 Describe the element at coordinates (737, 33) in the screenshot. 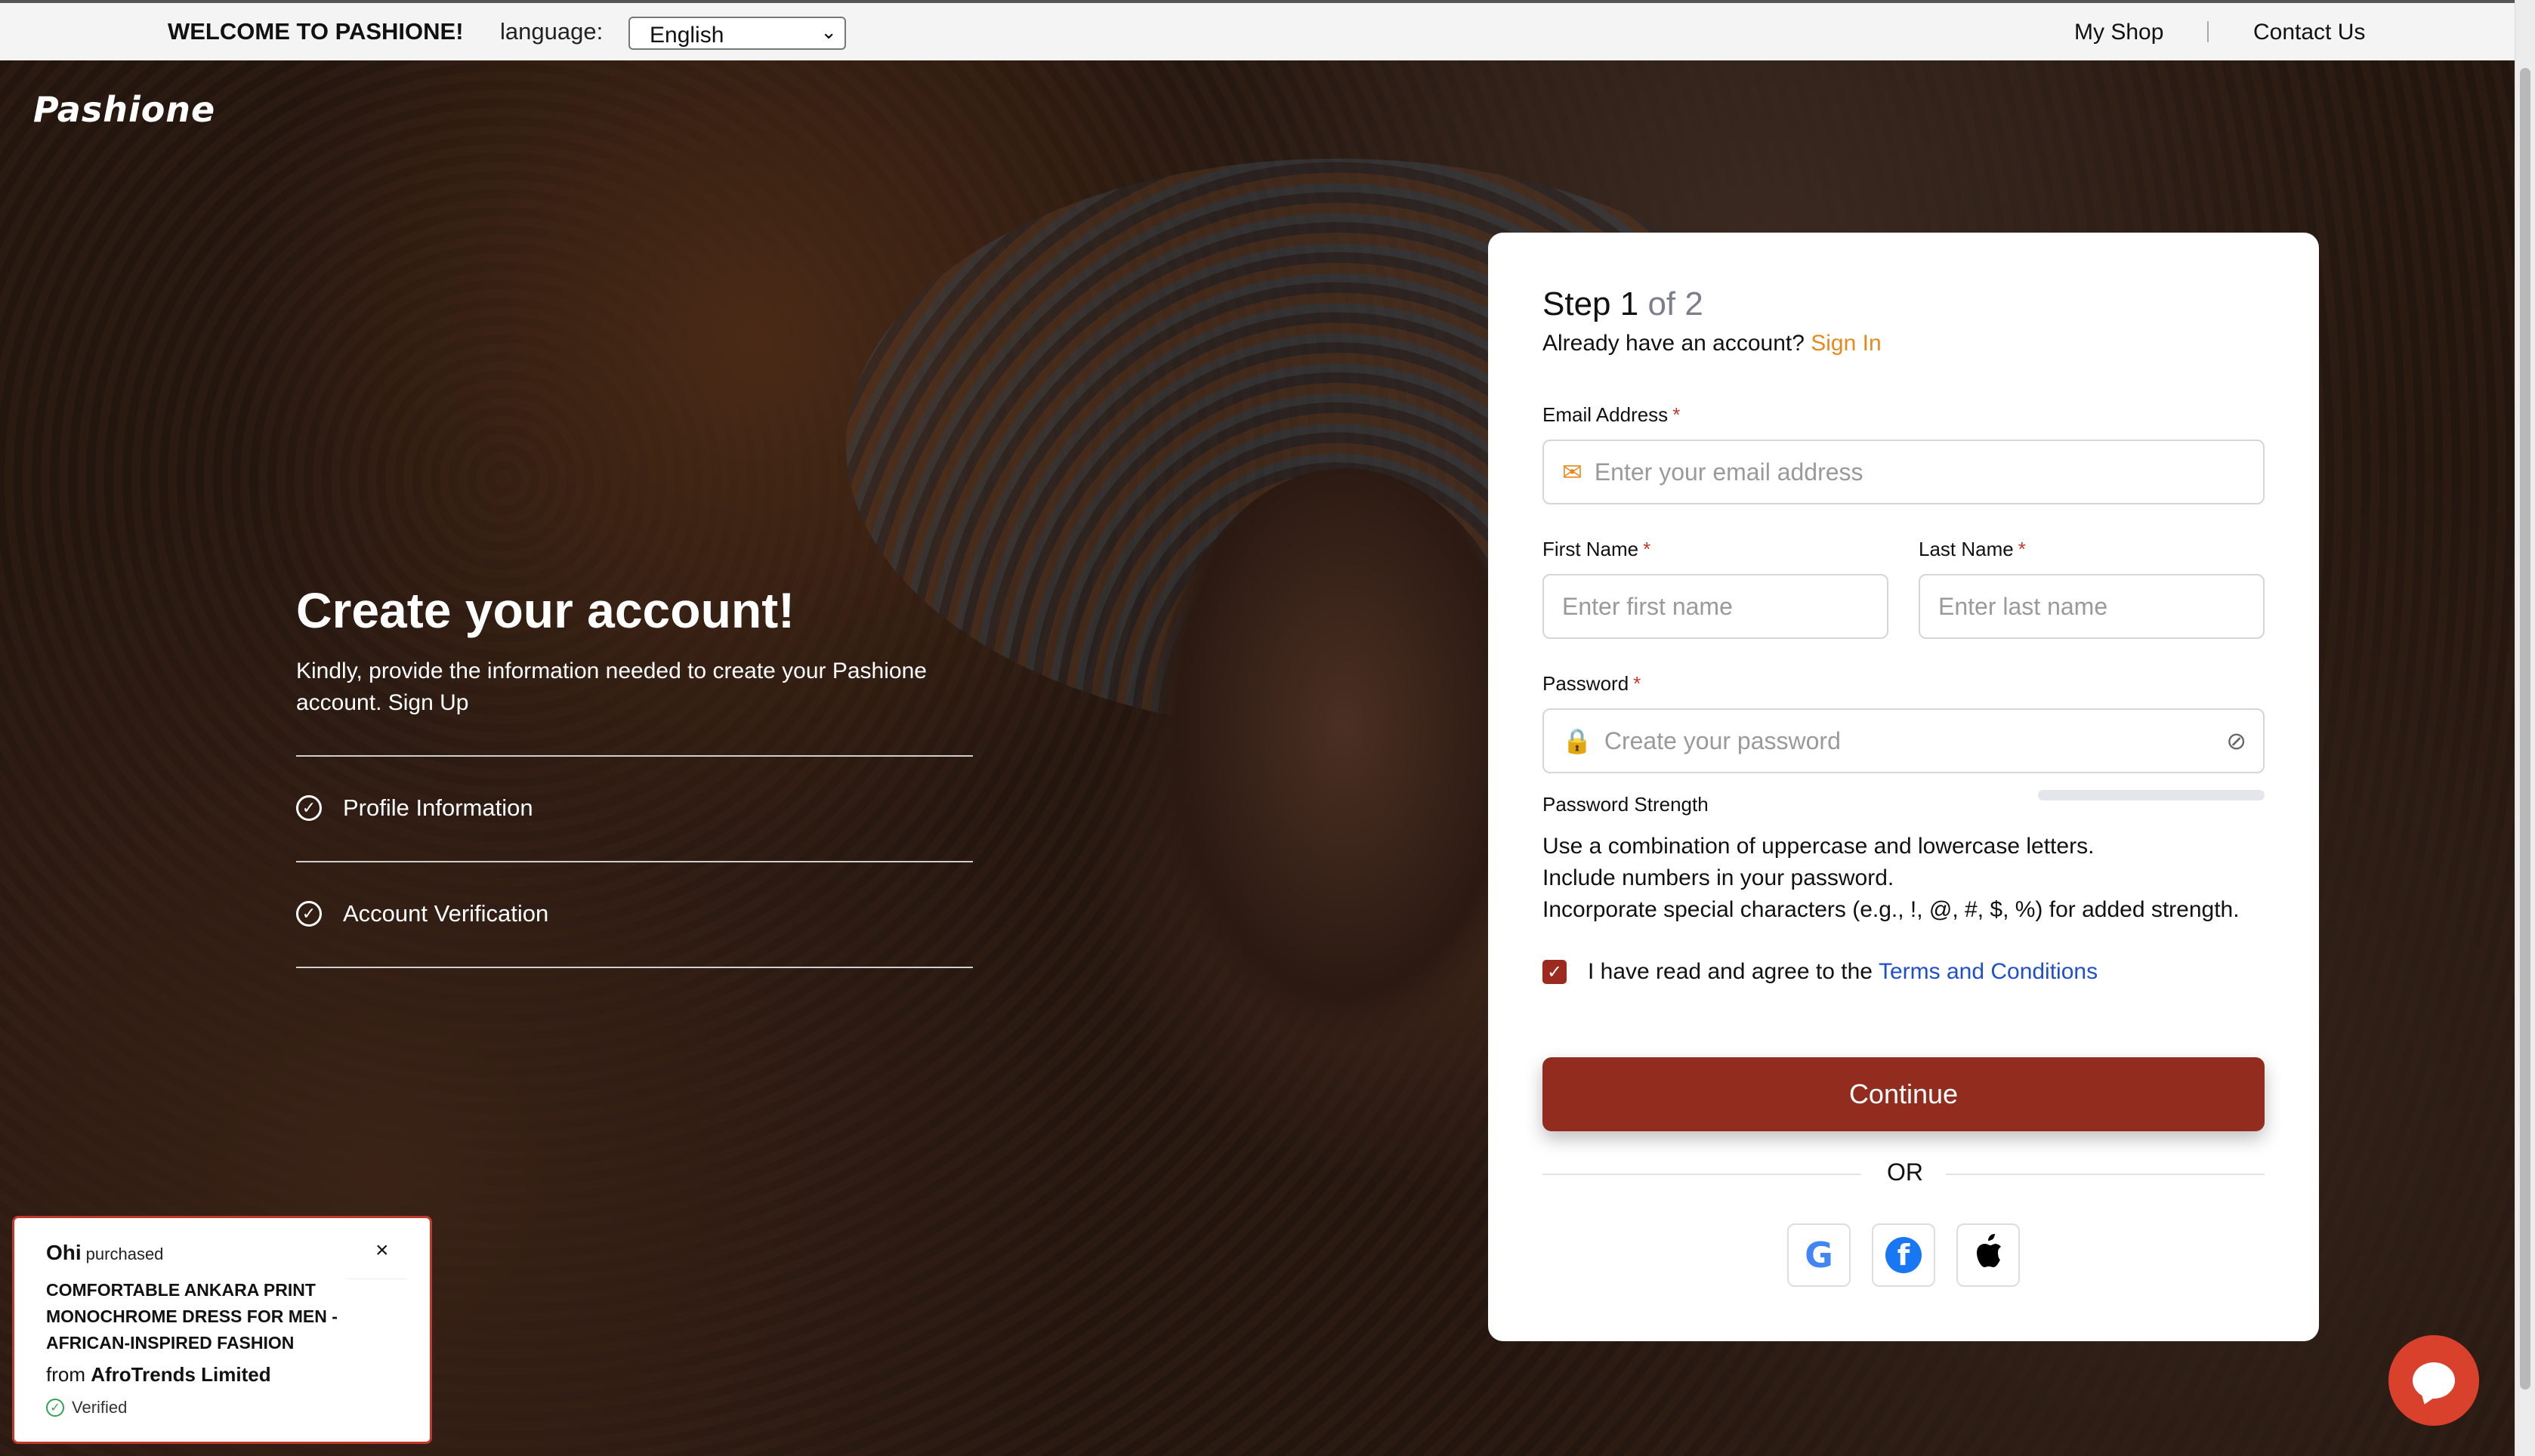

I see `language-select: English ⌄` at that location.